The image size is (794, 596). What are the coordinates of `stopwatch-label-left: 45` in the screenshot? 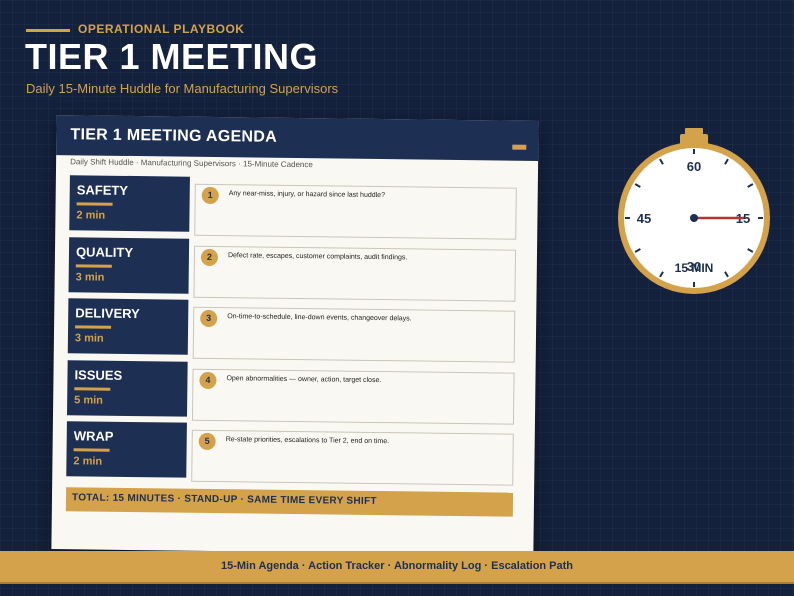 It's located at (644, 218).